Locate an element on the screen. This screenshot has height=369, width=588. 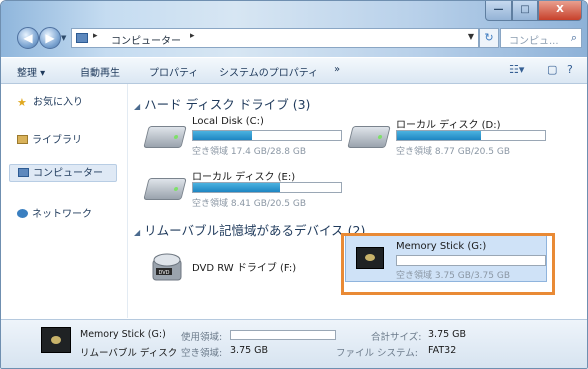
drive-free-space: 空き領域 17.4 GB/28.8 GB is located at coordinates (249, 152).